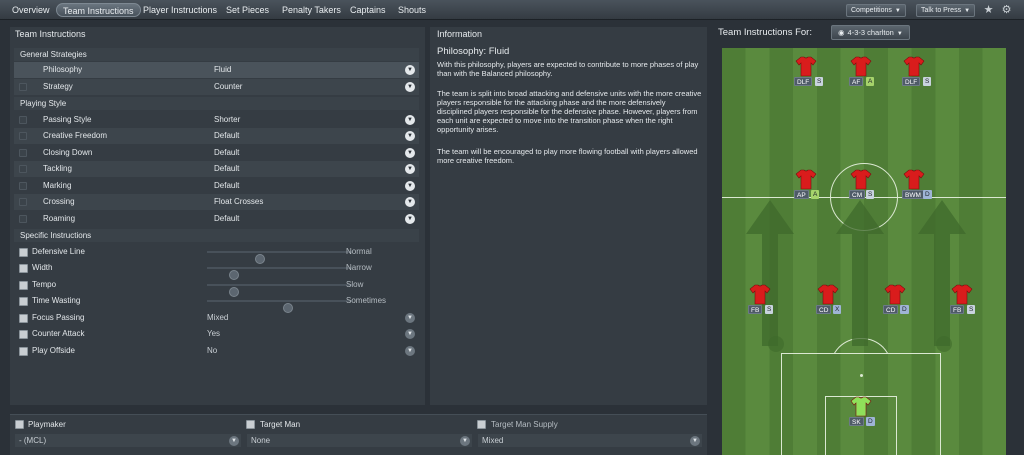 The image size is (1024, 455). I want to click on target-man-checkbox, so click(250, 424).